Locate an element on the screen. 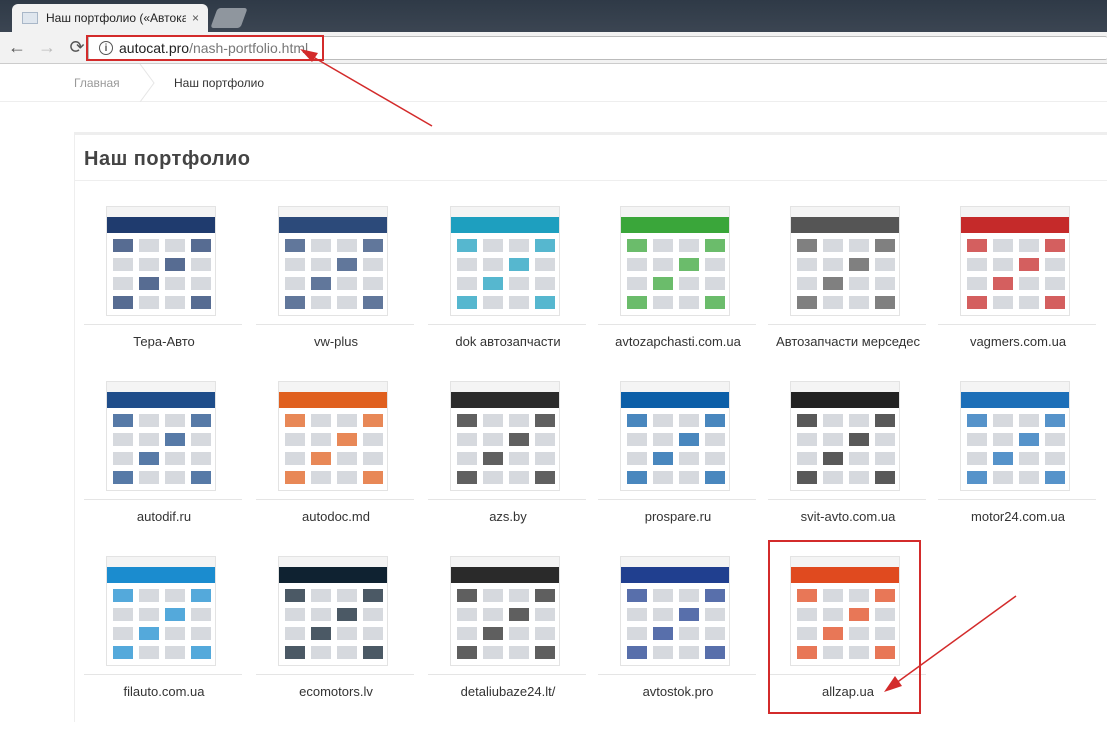  portfolio-card: Автозапчасти мерседес is located at coordinates (848, 281).